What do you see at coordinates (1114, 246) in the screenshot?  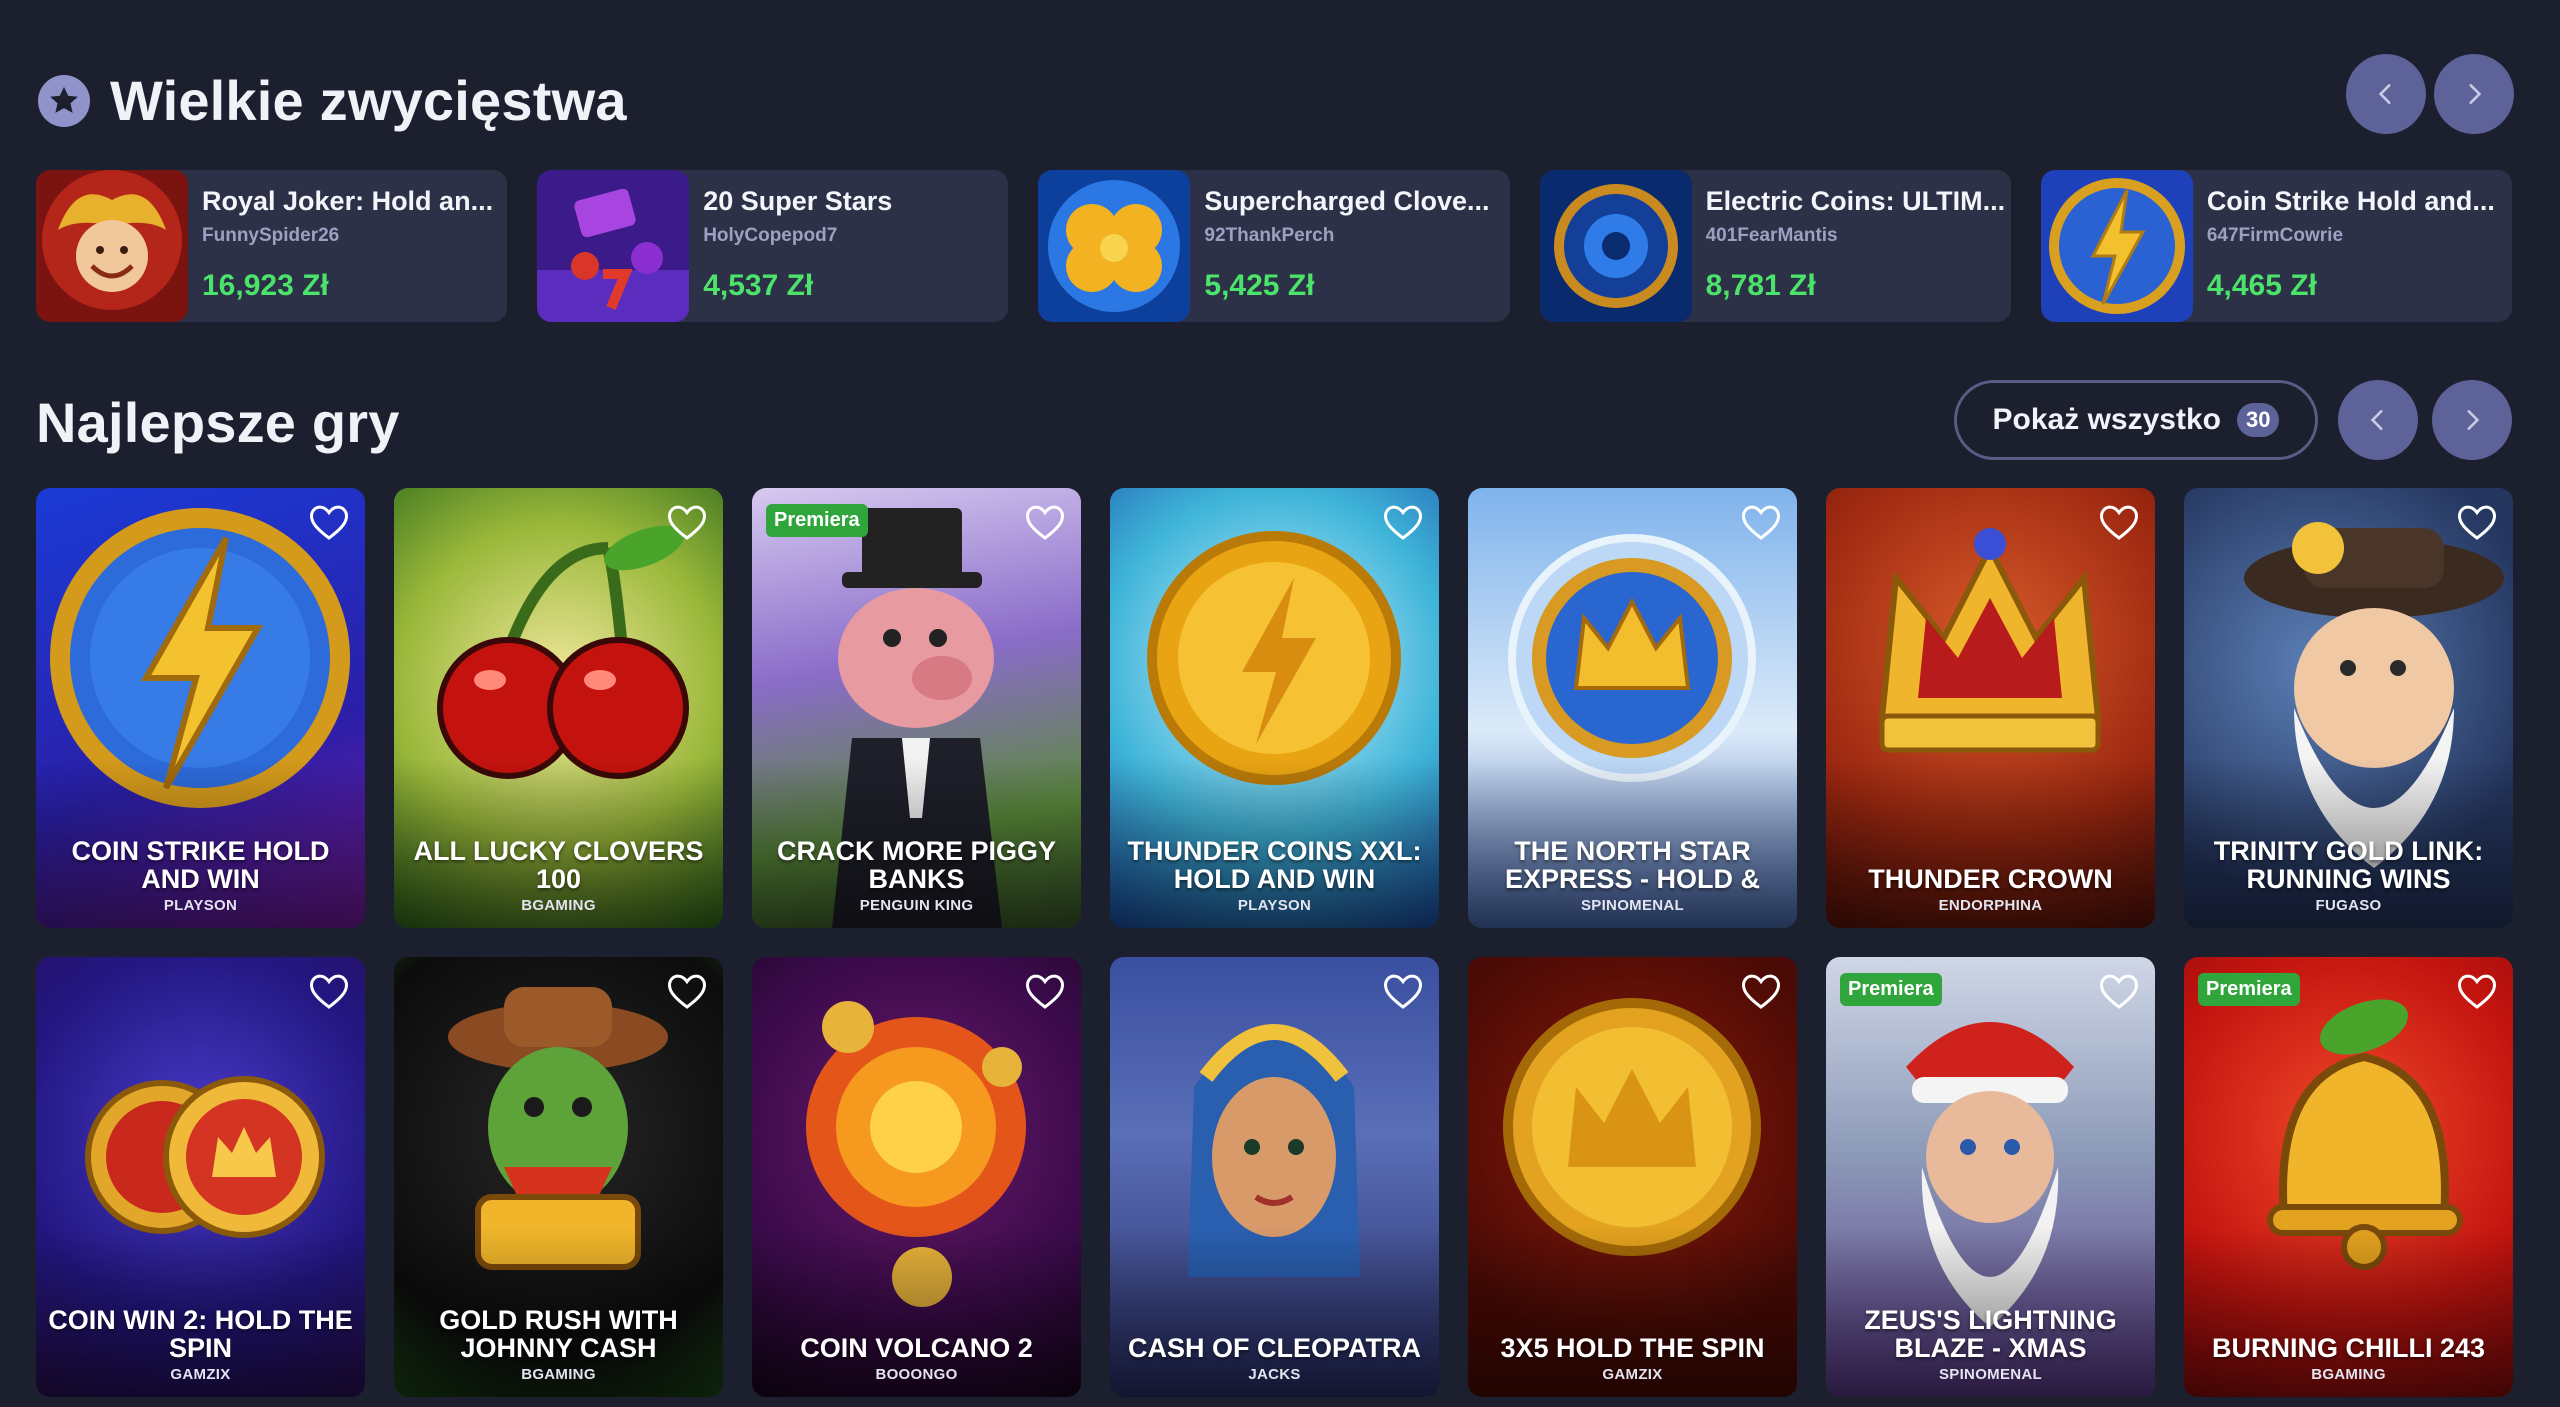 I see `clover-icon` at bounding box center [1114, 246].